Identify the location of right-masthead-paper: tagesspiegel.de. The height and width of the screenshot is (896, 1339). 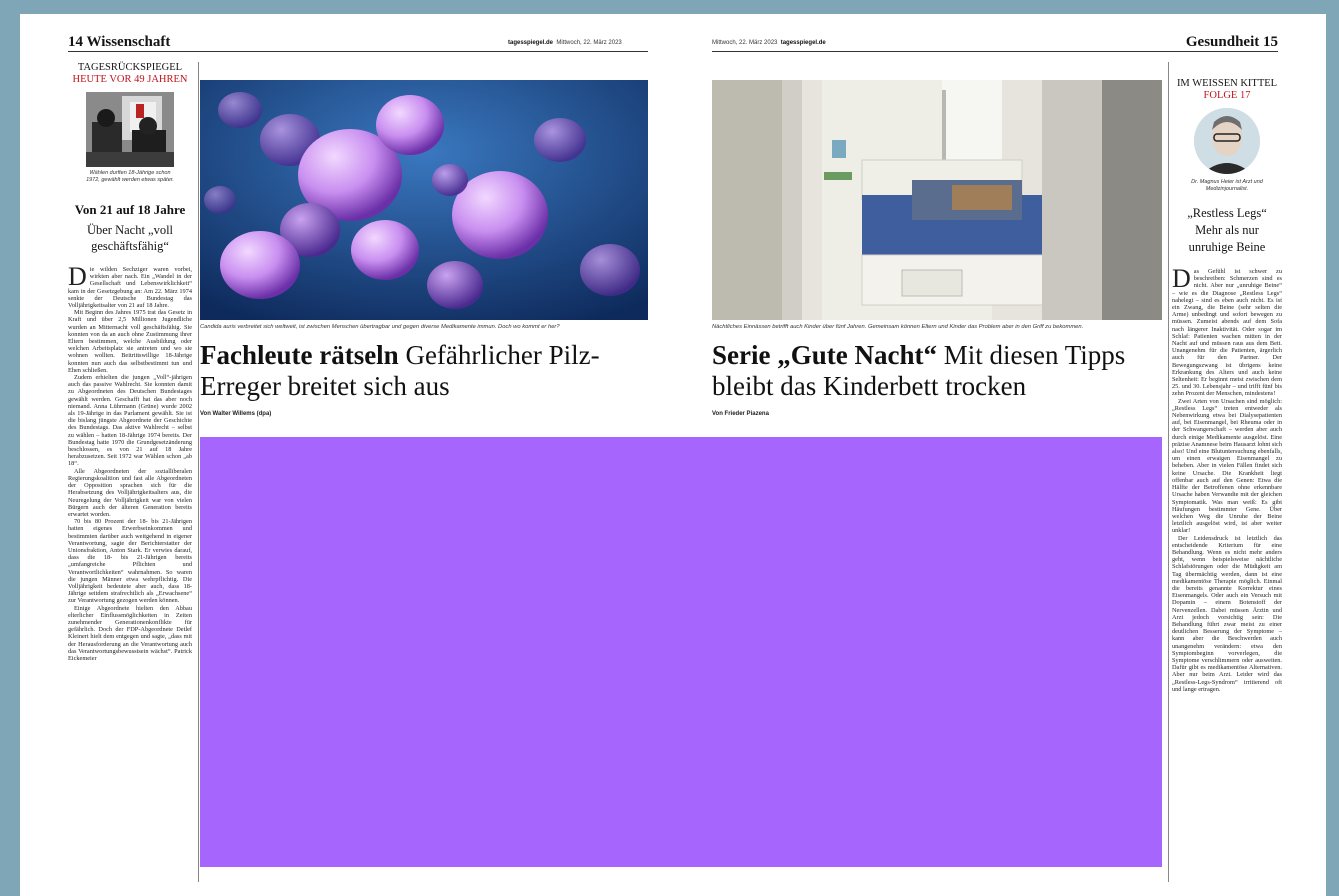
(803, 43).